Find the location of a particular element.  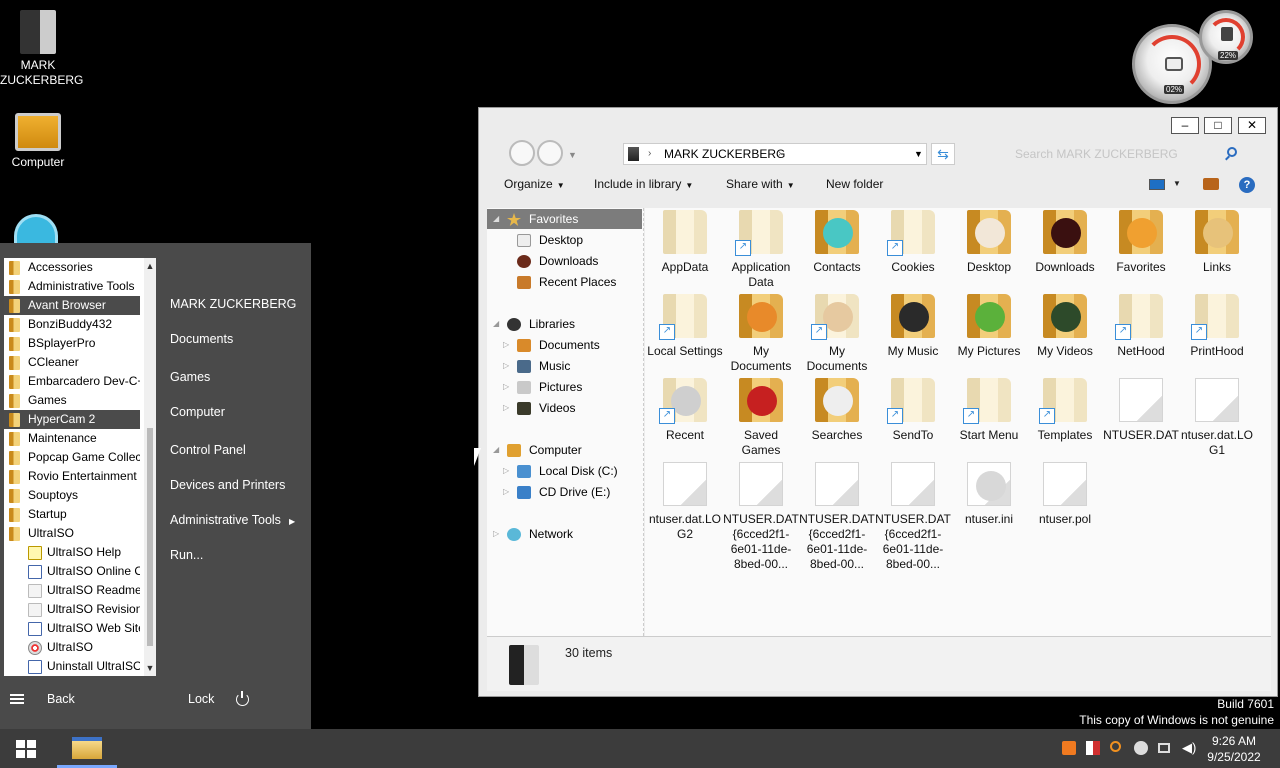

program-item: Startup is located at coordinates (72, 514).